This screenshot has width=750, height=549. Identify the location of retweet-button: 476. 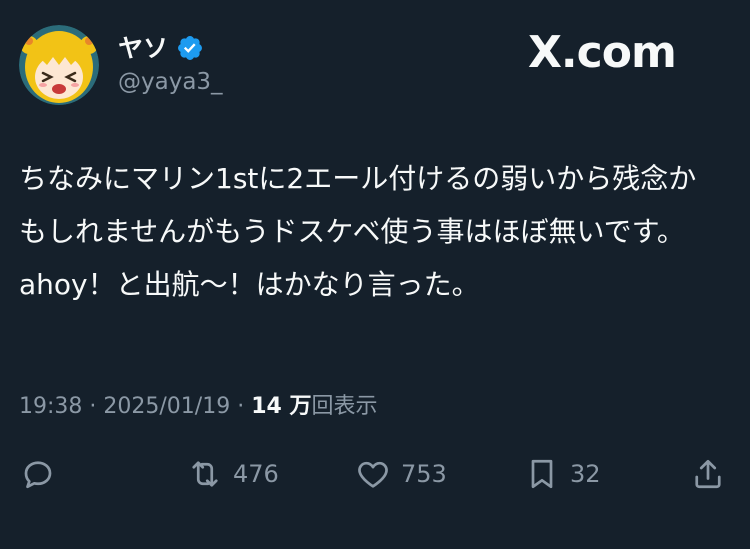
(233, 474).